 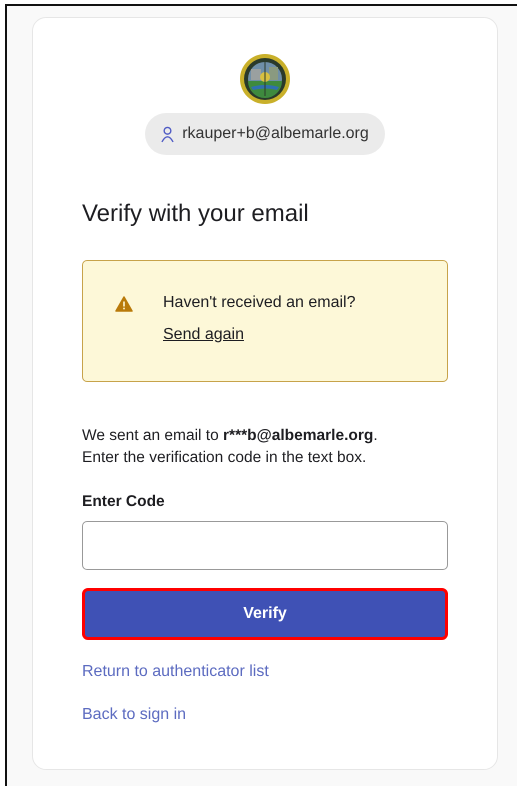 What do you see at coordinates (230, 447) in the screenshot?
I see `instructions-text: We sent an email to r***b@albemarle.org. Enter the verification code in the text box.` at bounding box center [230, 447].